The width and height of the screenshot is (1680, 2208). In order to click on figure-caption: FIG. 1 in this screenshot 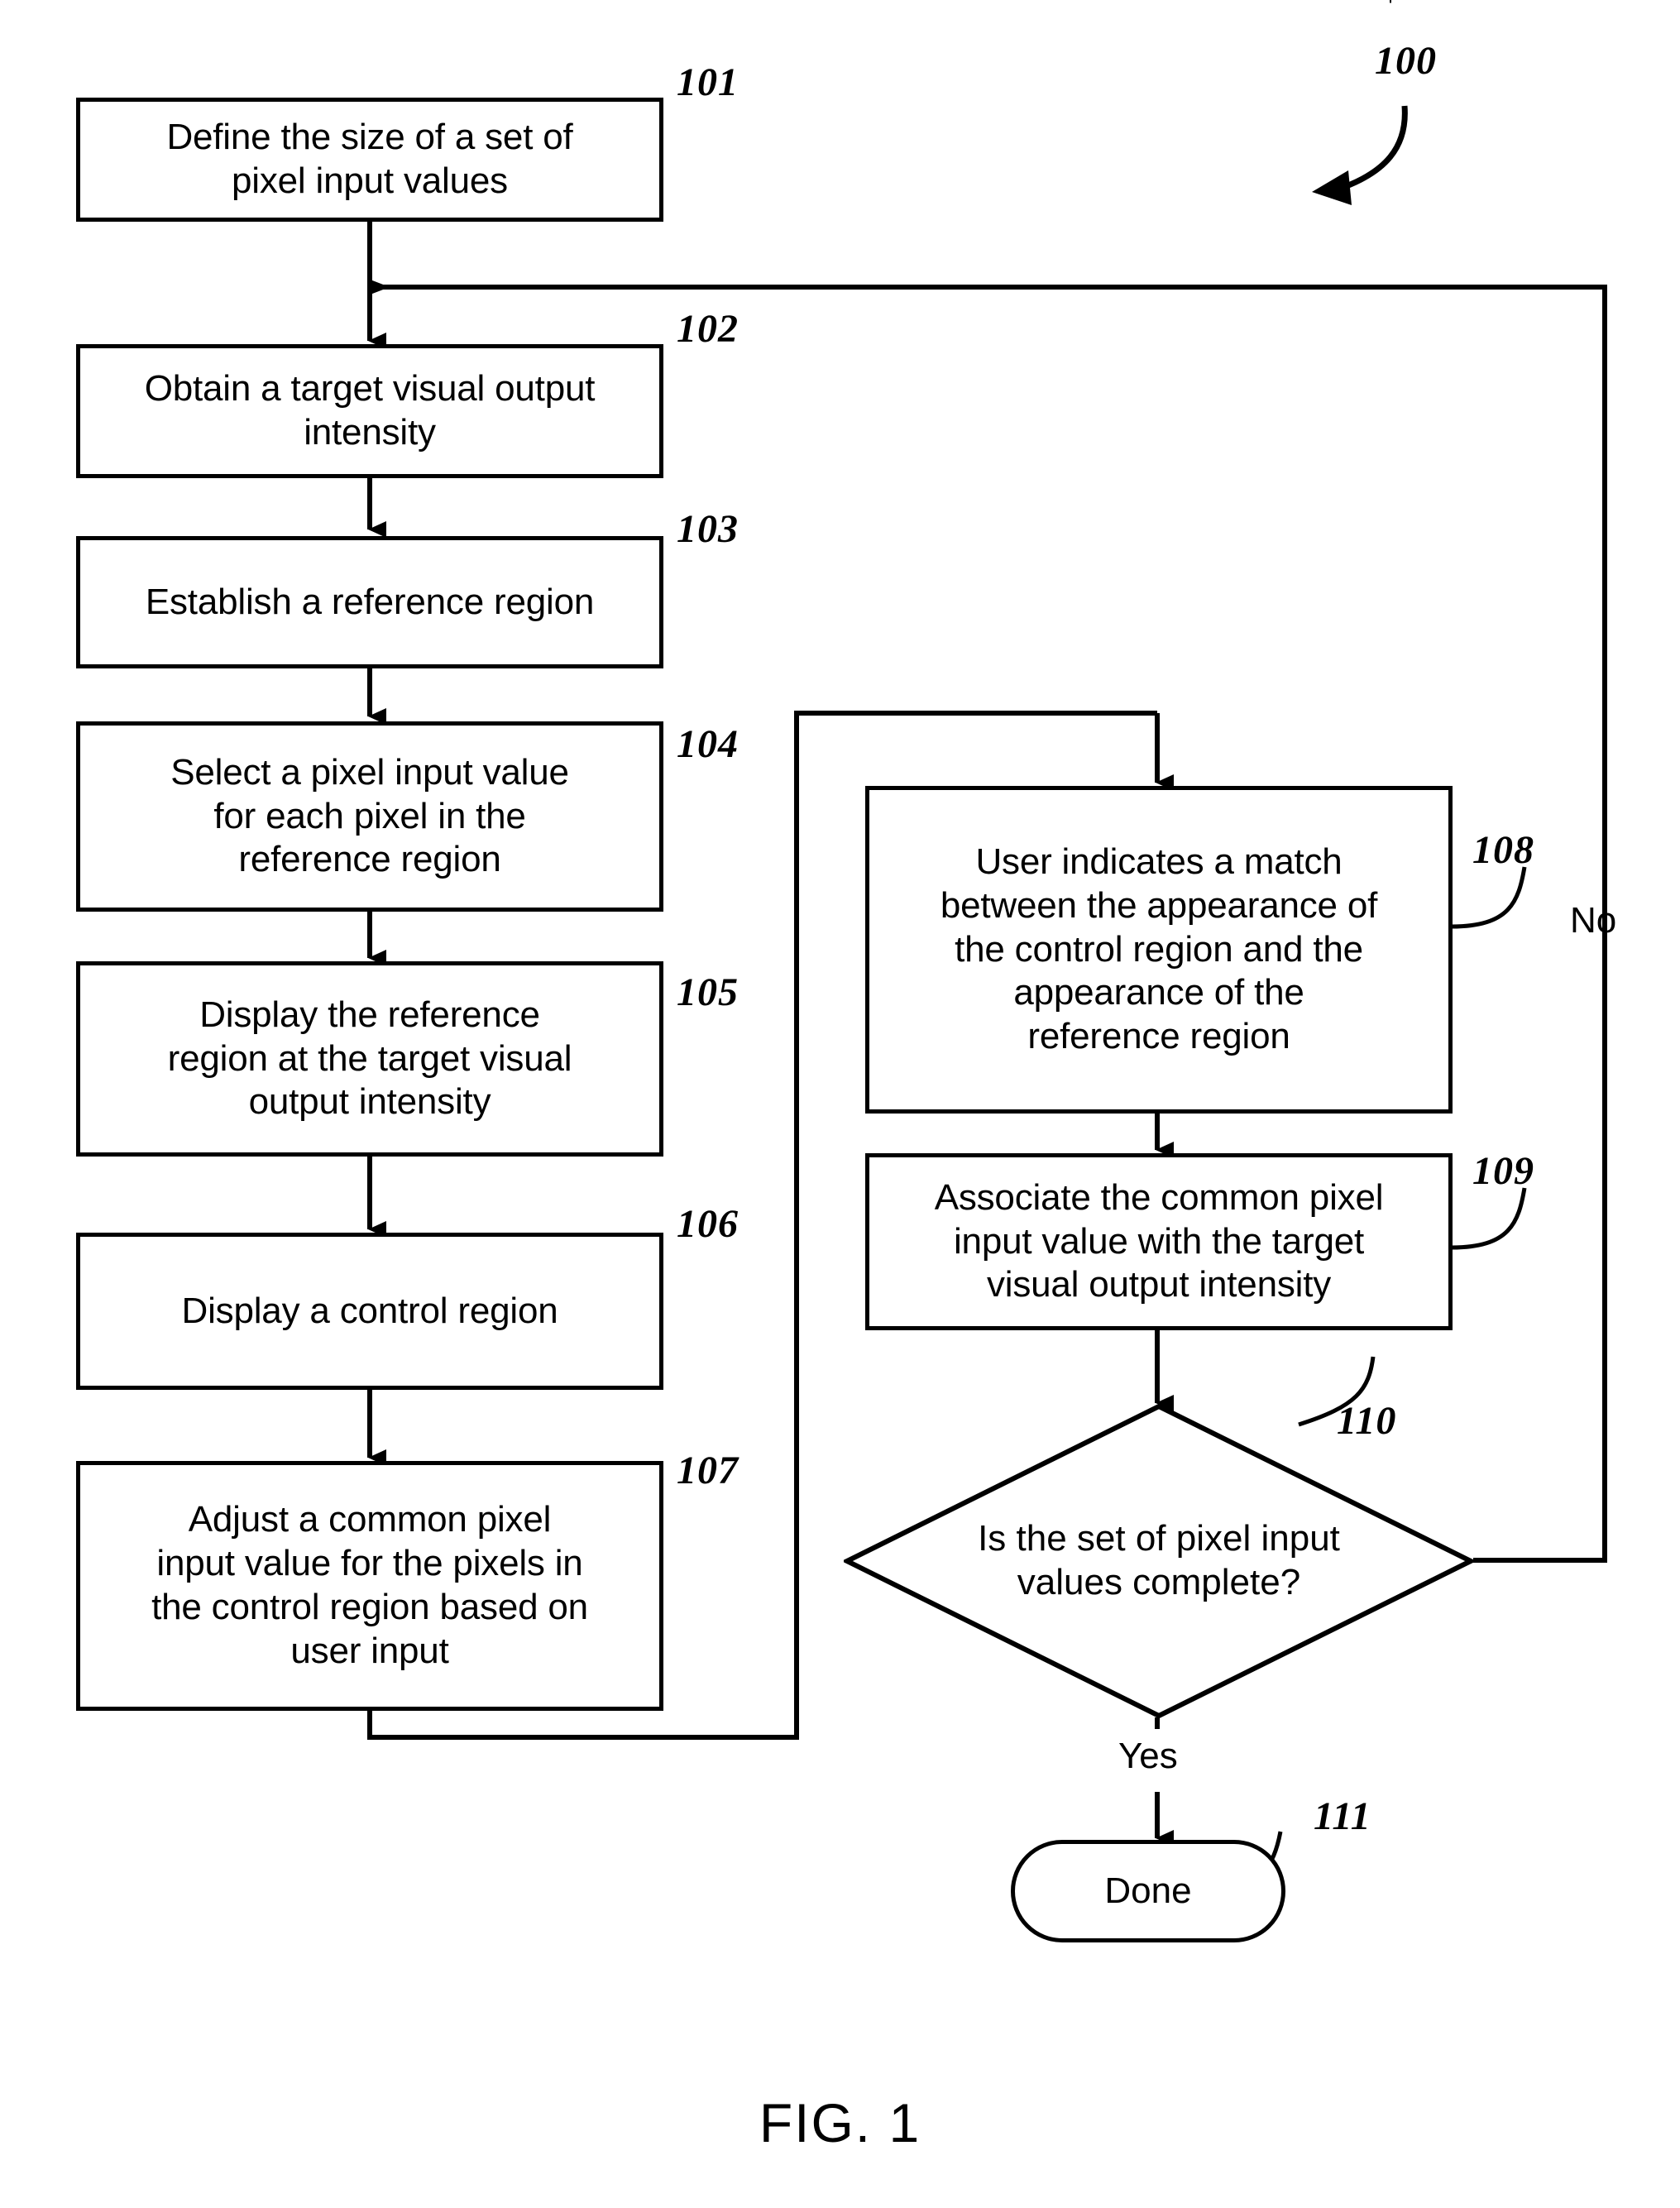, I will do `click(840, 2122)`.